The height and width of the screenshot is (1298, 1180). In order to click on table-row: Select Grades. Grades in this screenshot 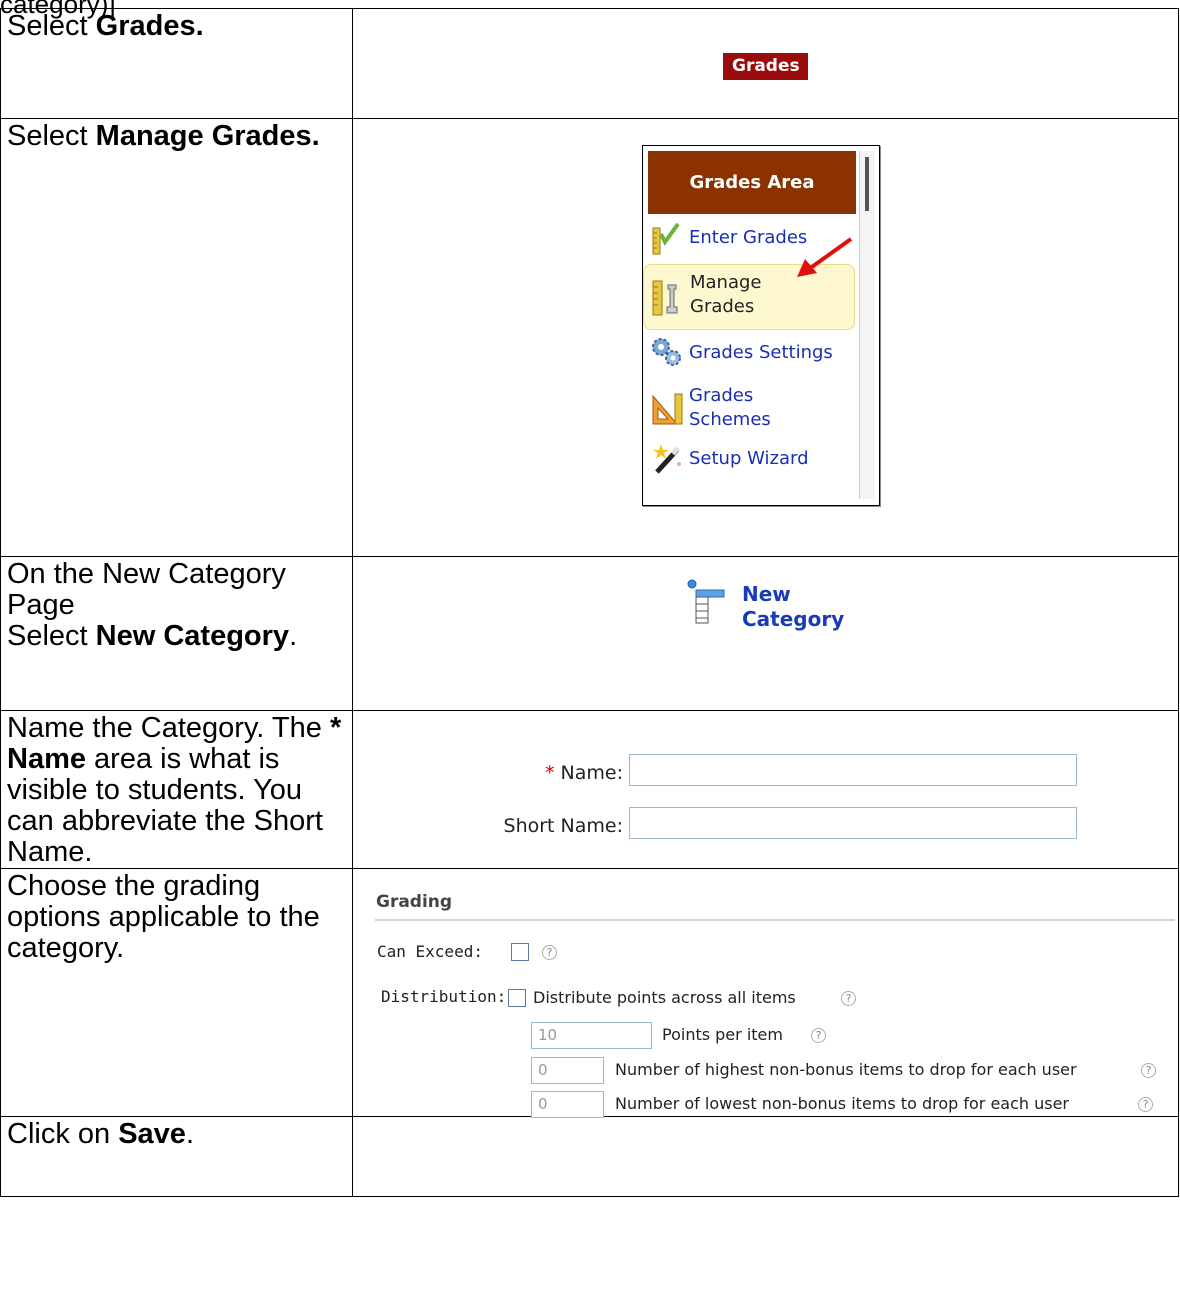, I will do `click(589, 63)`.